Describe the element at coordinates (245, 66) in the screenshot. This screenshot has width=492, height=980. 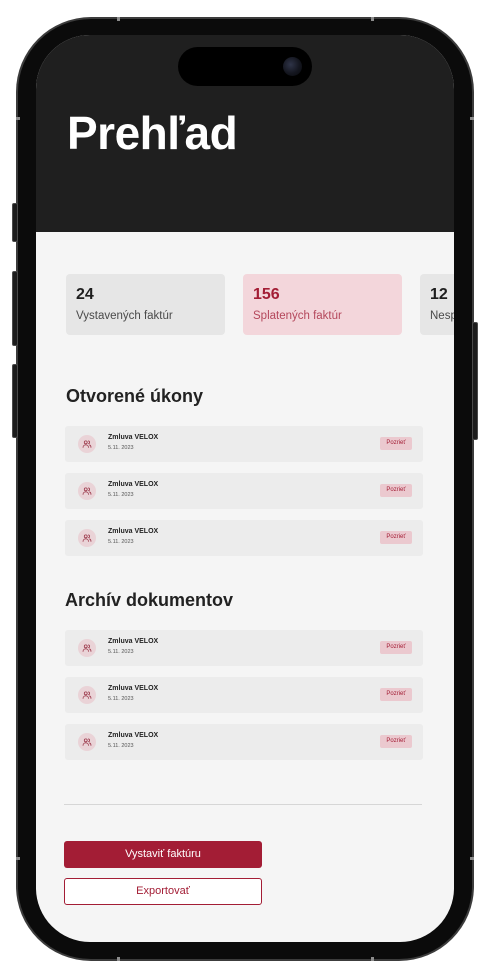
I see `dynamic-island` at that location.